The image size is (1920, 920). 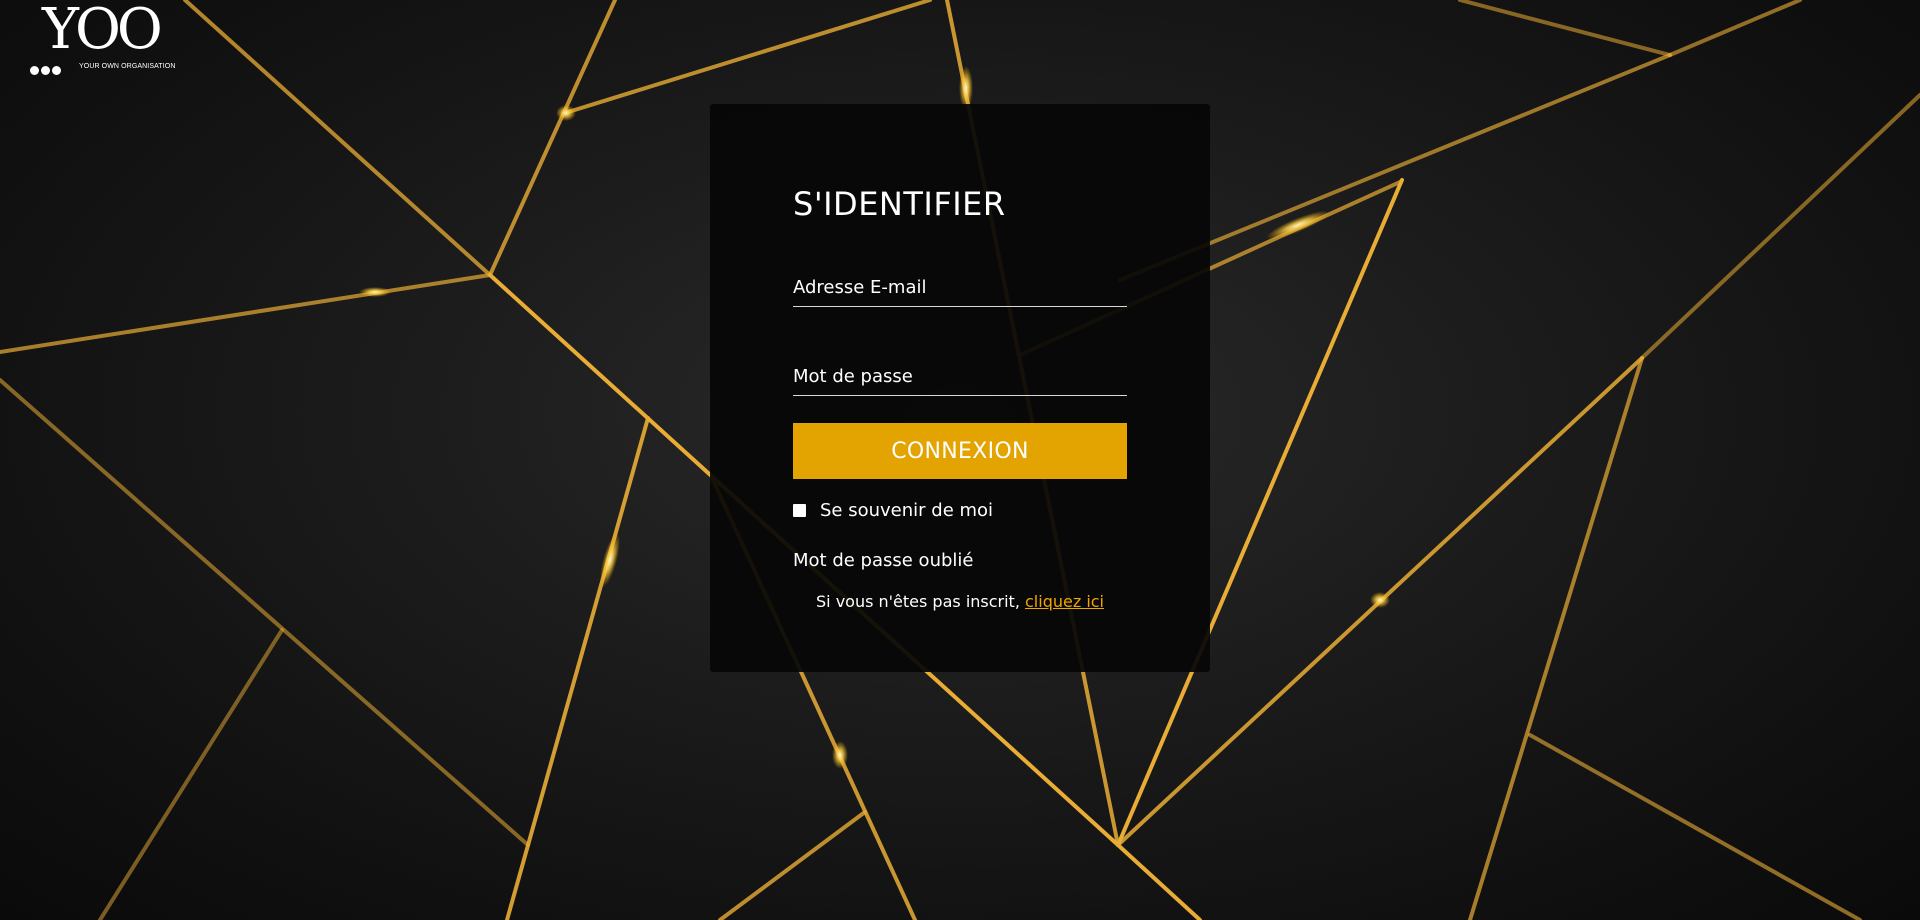 I want to click on logo-dots, so click(x=47, y=67).